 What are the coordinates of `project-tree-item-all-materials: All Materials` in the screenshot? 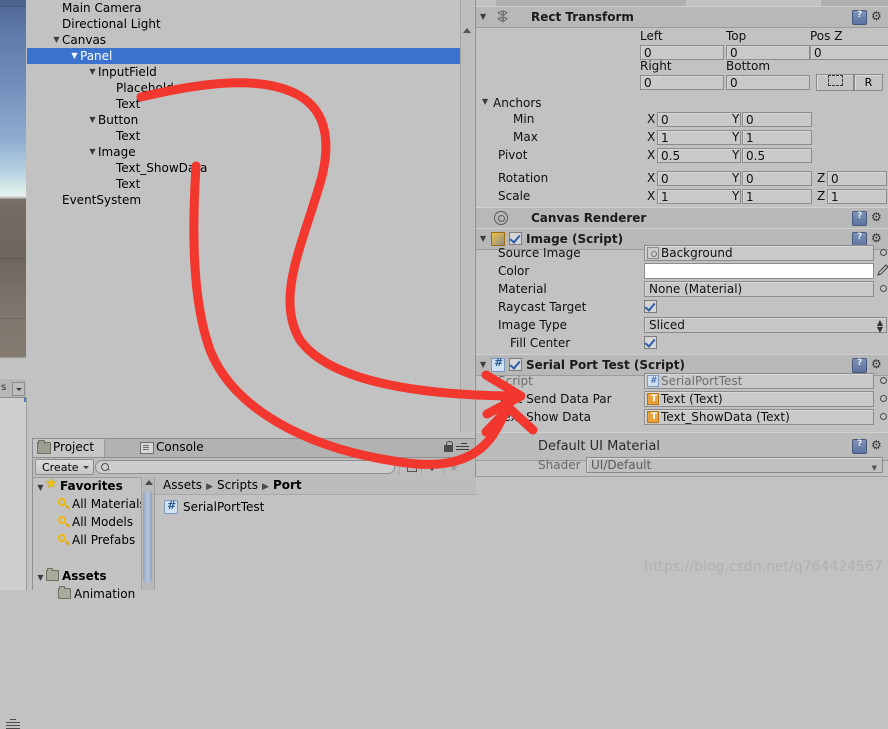 It's located at (89, 504).